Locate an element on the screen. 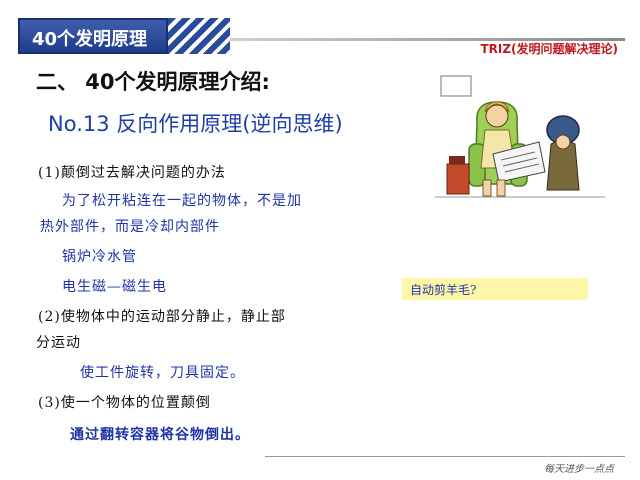 This screenshot has height=480, width=640. header-right-title: TRIZ(发明问题解决理论) is located at coordinates (549, 49).